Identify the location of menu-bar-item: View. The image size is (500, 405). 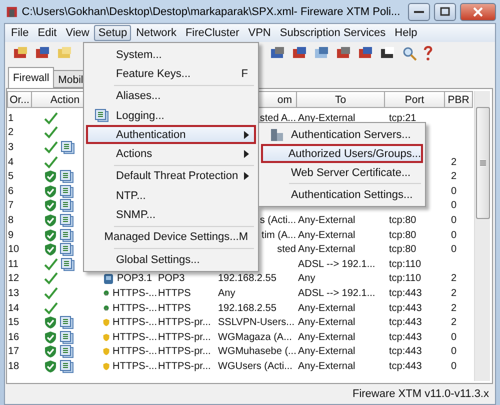
(78, 33).